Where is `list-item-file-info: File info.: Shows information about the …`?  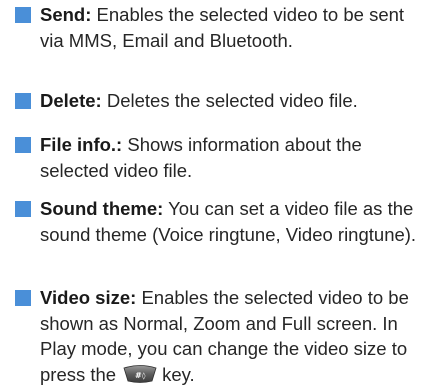 list-item-file-info: File info.: Shows information about the … is located at coordinates (221, 157).